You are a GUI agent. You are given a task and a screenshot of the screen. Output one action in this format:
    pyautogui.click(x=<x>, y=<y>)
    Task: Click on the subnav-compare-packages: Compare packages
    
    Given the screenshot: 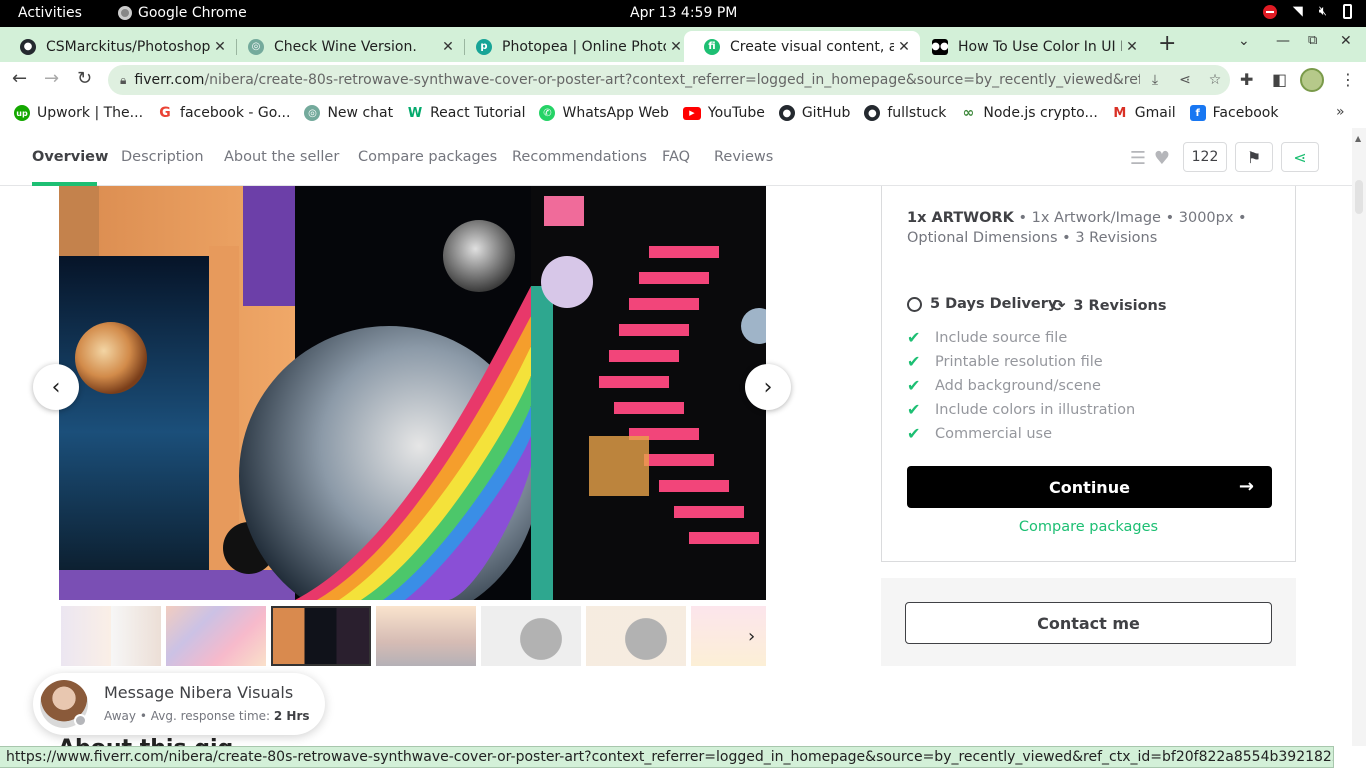 What is the action you would take?
    pyautogui.click(x=427, y=157)
    